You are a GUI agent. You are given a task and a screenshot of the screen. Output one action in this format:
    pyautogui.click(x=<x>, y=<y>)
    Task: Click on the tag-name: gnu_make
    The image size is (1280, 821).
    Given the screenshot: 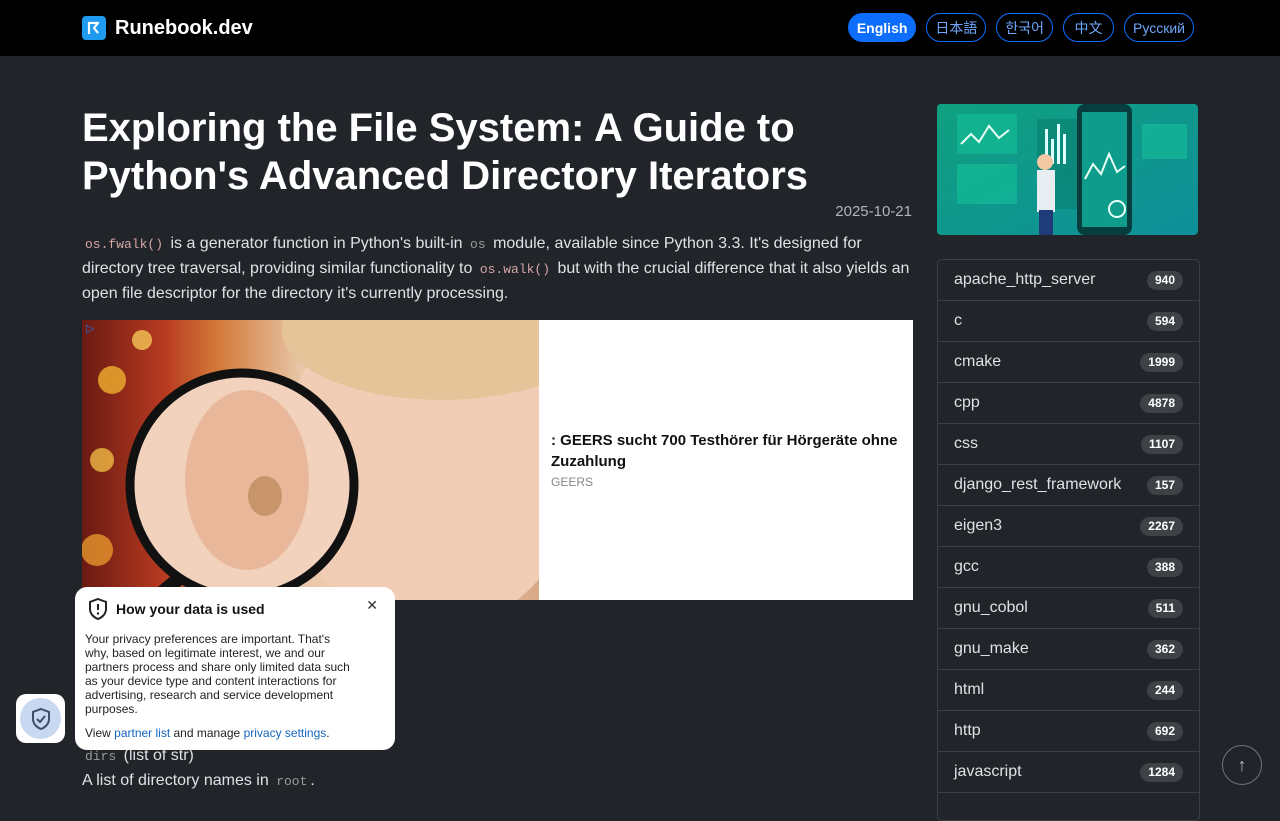 What is the action you would take?
    pyautogui.click(x=991, y=648)
    